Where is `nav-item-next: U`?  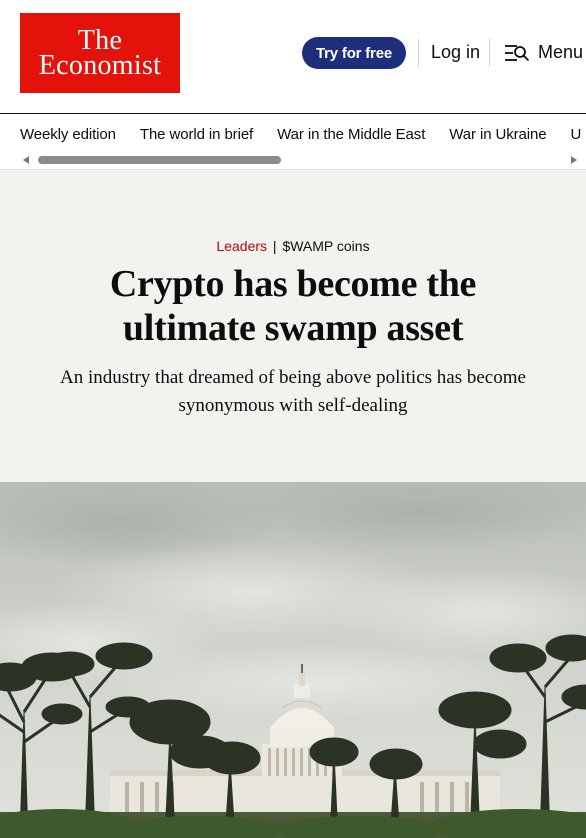 nav-item-next: U is located at coordinates (576, 134).